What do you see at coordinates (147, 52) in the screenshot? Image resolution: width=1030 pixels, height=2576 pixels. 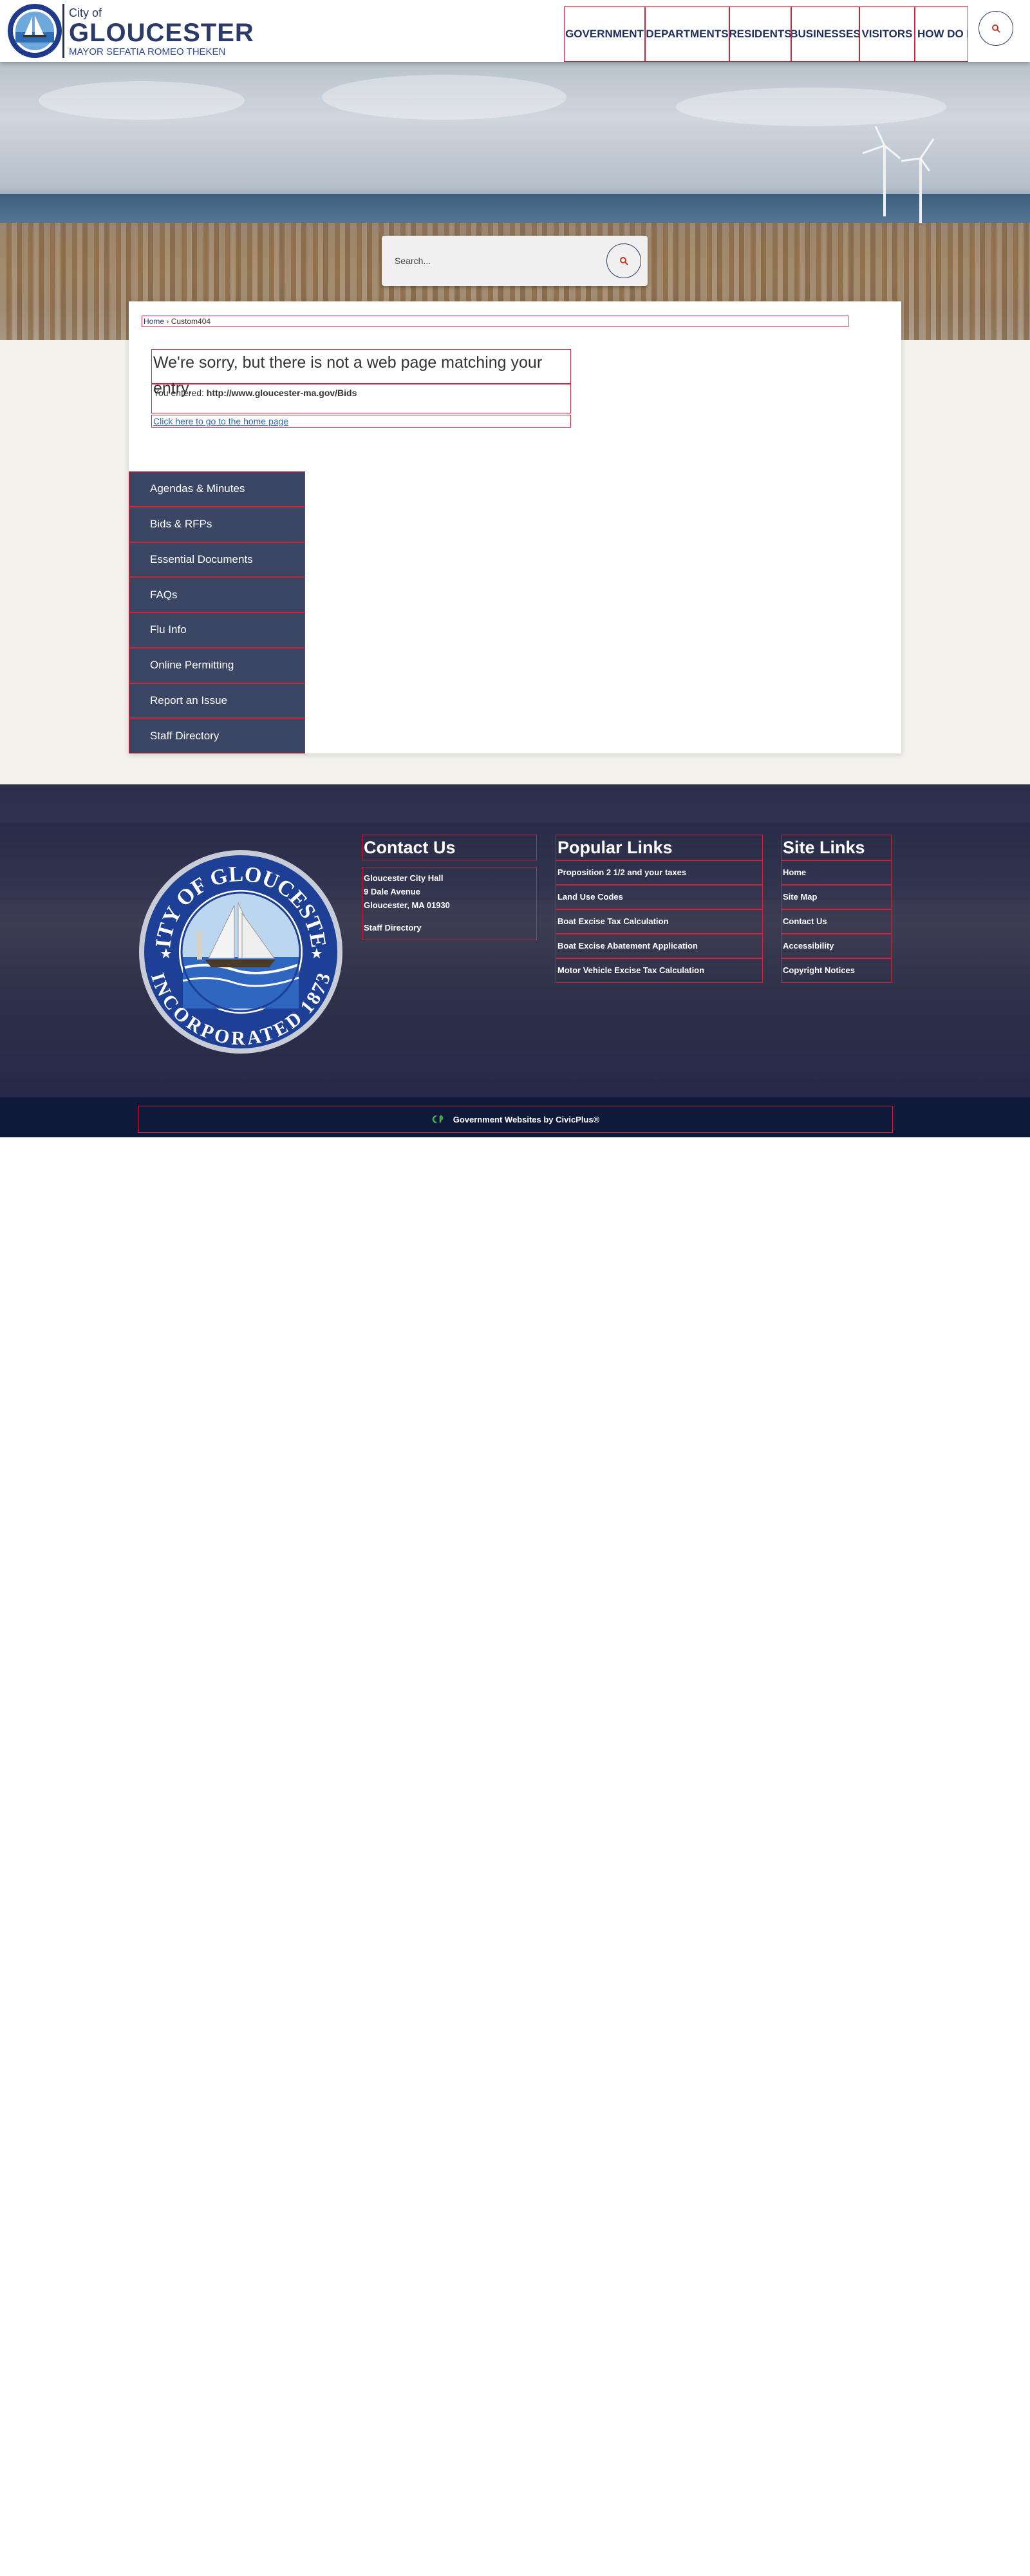 I see `brand-mayor: MAYOR SEFATIA ROMEO THEKEN` at bounding box center [147, 52].